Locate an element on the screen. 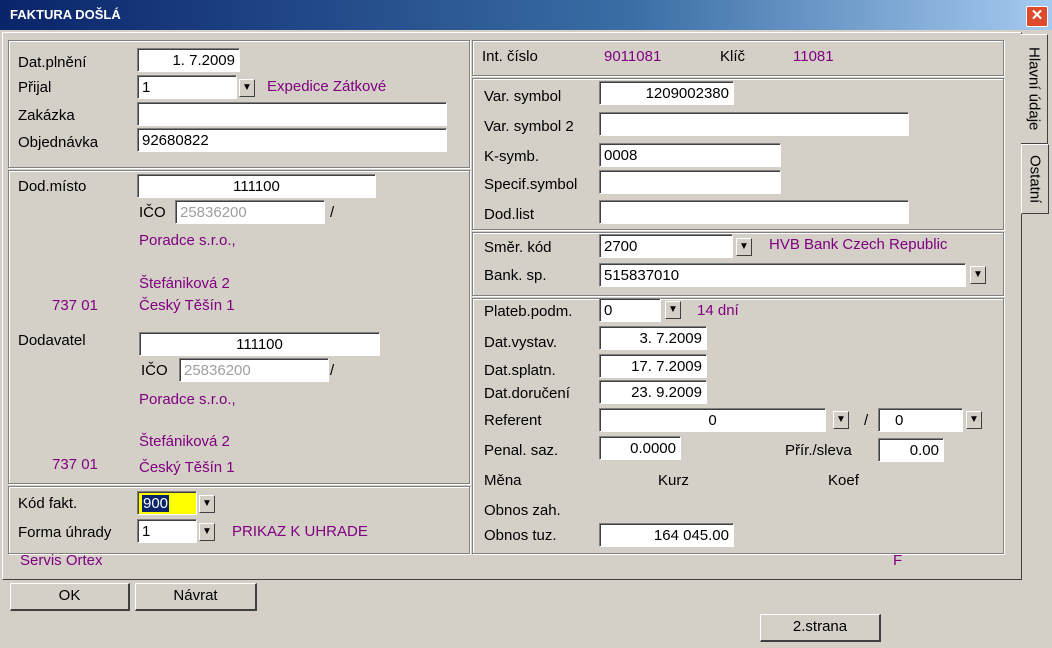  kod-fakt-value: 900 is located at coordinates (156, 503).